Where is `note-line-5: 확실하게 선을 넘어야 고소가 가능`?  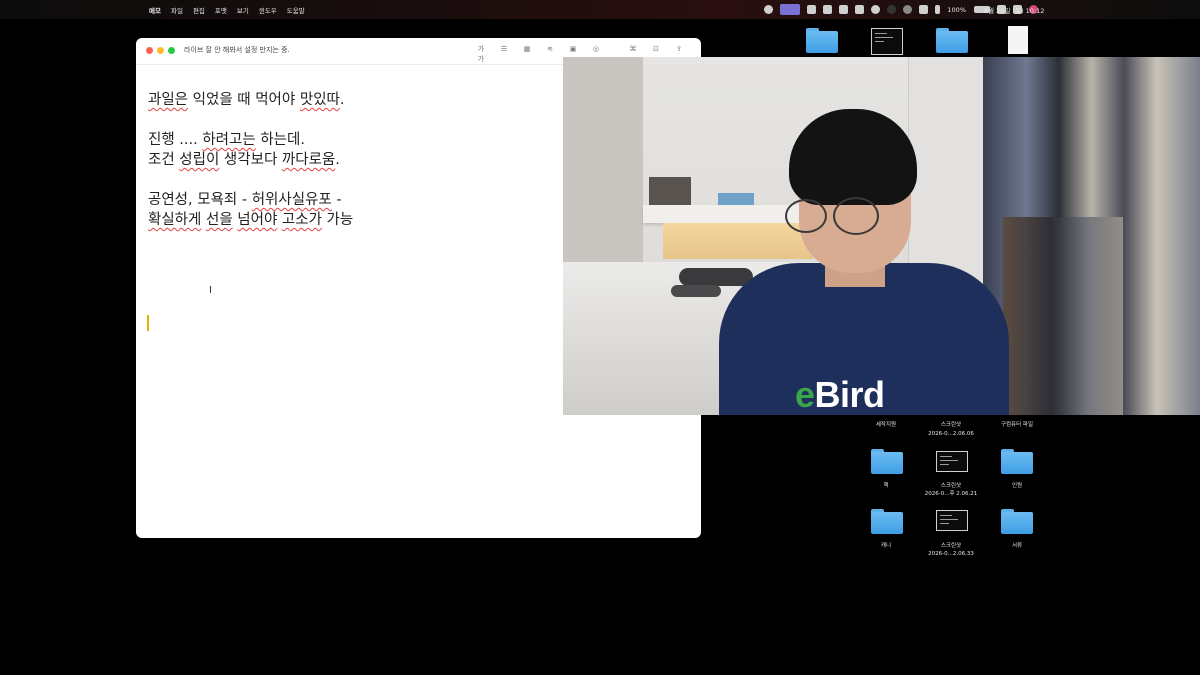 note-line-5: 확실하게 선을 넘어야 고소가 가능 is located at coordinates (251, 220).